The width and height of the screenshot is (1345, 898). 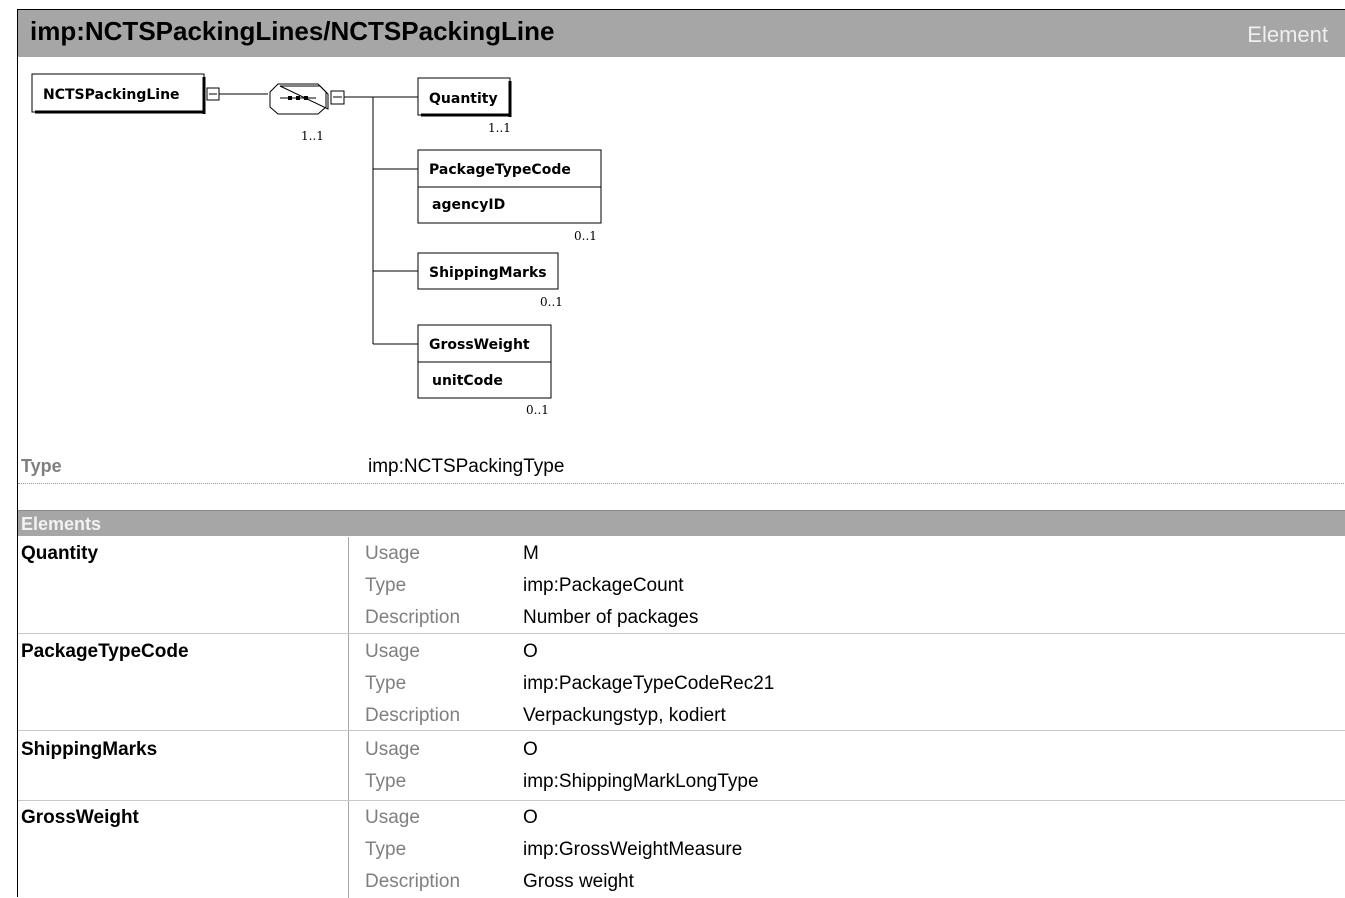 What do you see at coordinates (468, 205) in the screenshot?
I see `child-attribute-label: agencyID` at bounding box center [468, 205].